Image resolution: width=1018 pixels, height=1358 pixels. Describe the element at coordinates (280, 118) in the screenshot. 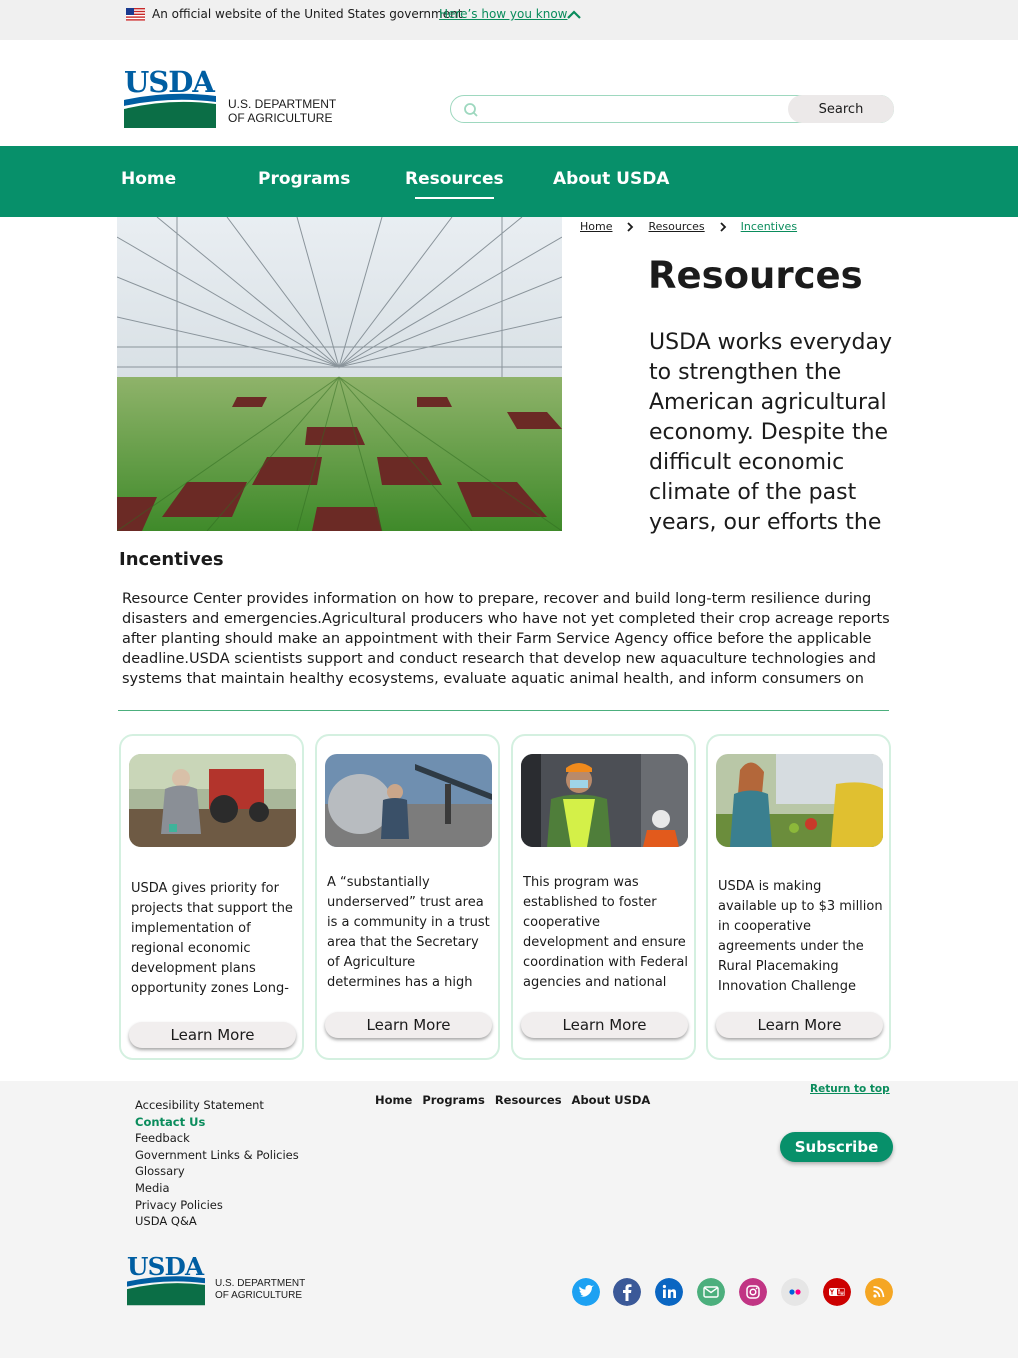

I see `dept-line-2: OF AGRICULTURE` at that location.